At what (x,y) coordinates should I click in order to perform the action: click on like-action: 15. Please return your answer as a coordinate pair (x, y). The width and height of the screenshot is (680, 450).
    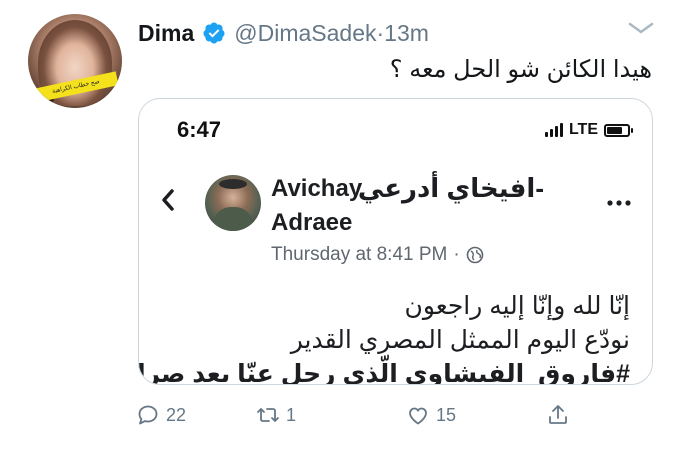
    Looking at the image, I should click on (431, 415).